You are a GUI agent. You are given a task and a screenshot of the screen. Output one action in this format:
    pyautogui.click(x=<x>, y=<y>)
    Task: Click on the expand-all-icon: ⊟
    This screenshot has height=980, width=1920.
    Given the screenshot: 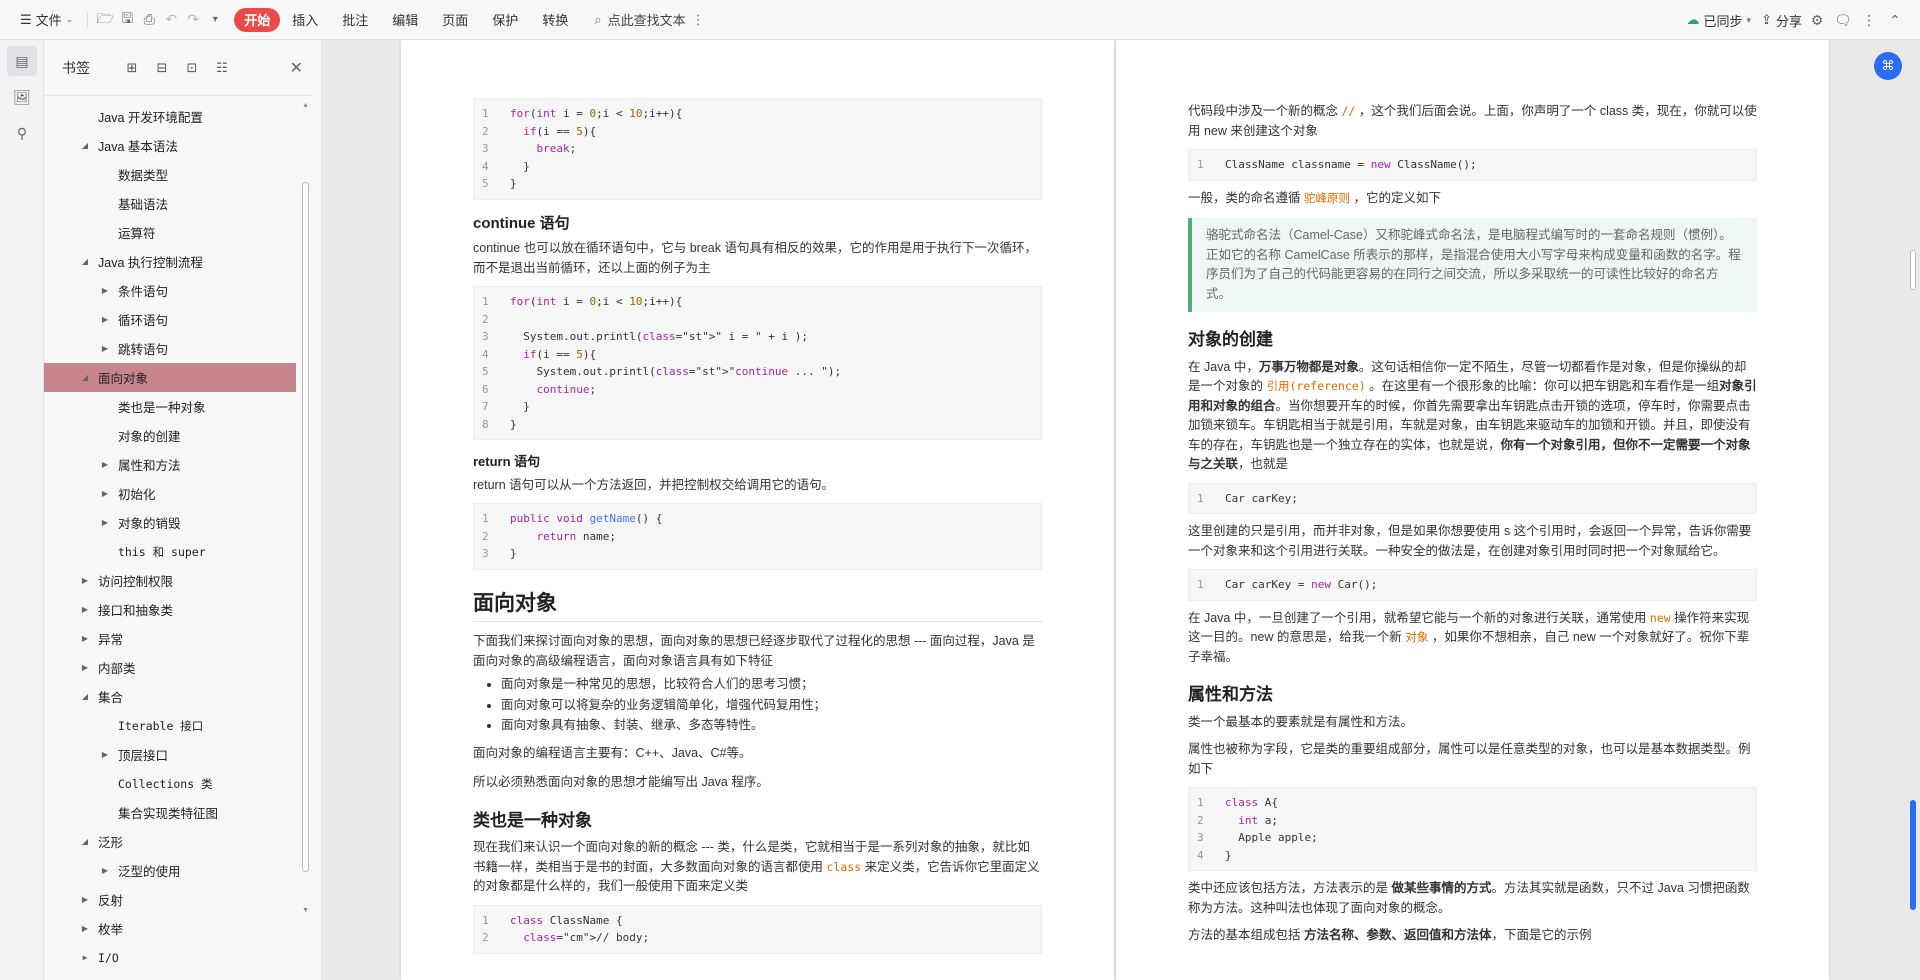 What is the action you would take?
    pyautogui.click(x=162, y=68)
    